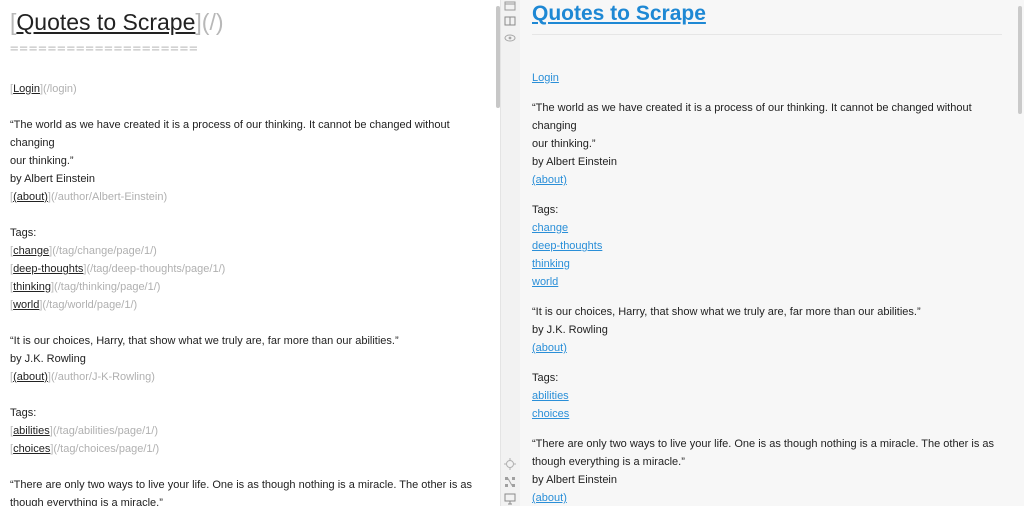 This screenshot has width=1024, height=509. I want to click on md-heading-url: (/), so click(212, 22).